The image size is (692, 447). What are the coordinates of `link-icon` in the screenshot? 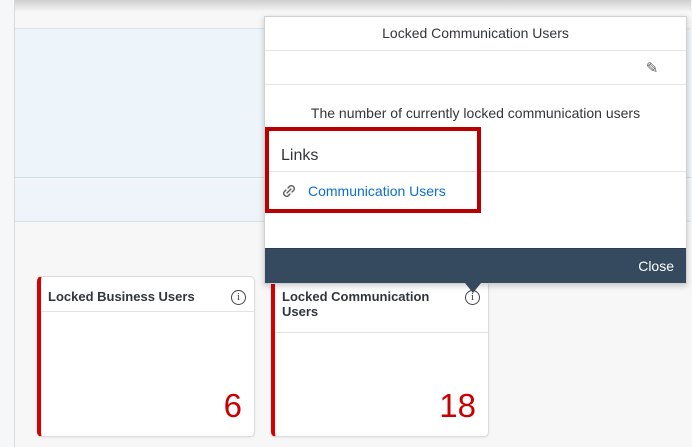 It's located at (289, 191).